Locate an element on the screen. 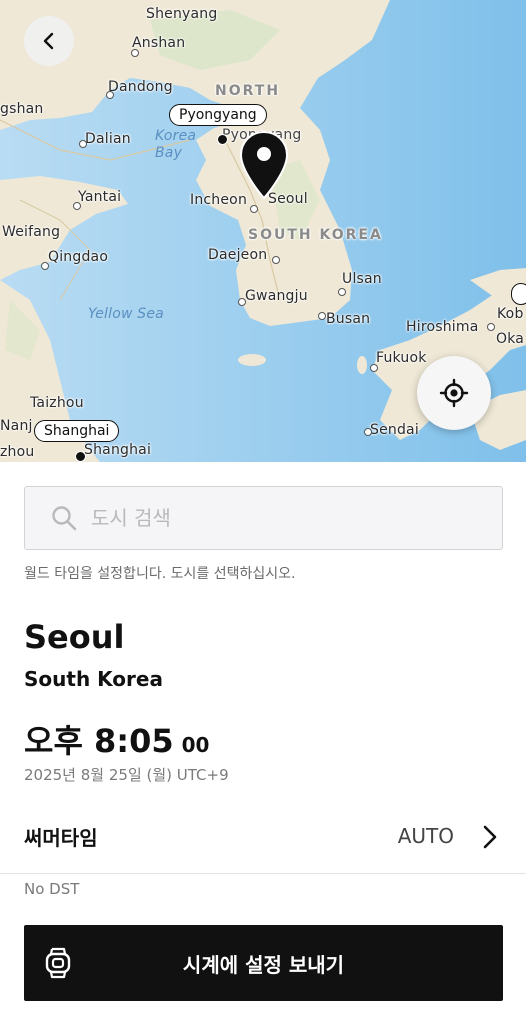 Image resolution: width=526 pixels, height=1024 pixels. dst-label: 써머타임 is located at coordinates (61, 838).